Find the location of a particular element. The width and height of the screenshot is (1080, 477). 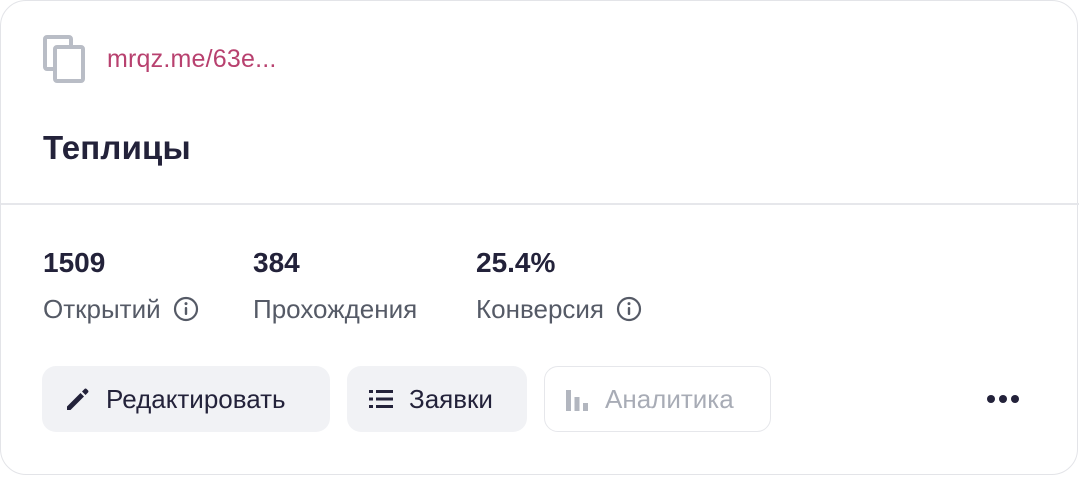

analytics-button-label: Аналитика is located at coordinates (669, 398).